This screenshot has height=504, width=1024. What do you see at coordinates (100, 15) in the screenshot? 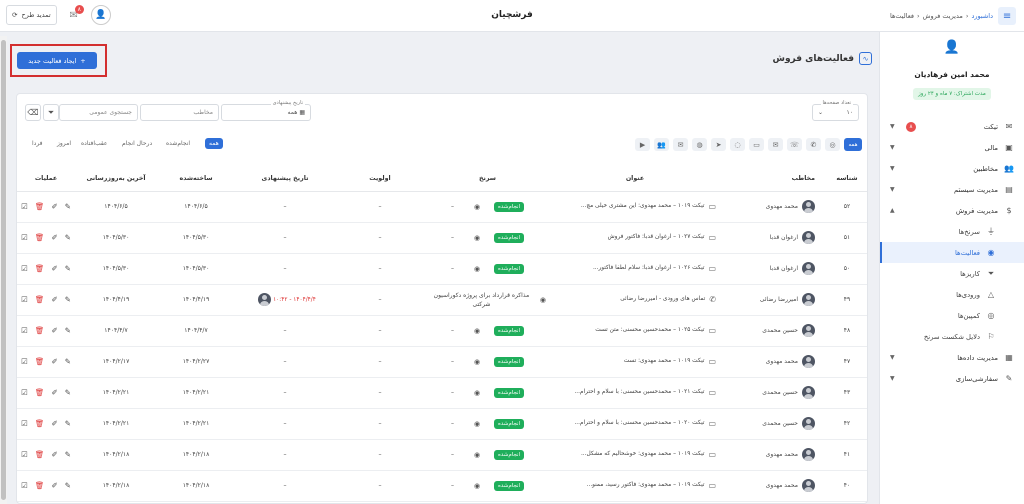
I see `profile-avatar-icon: 👤` at bounding box center [100, 15].